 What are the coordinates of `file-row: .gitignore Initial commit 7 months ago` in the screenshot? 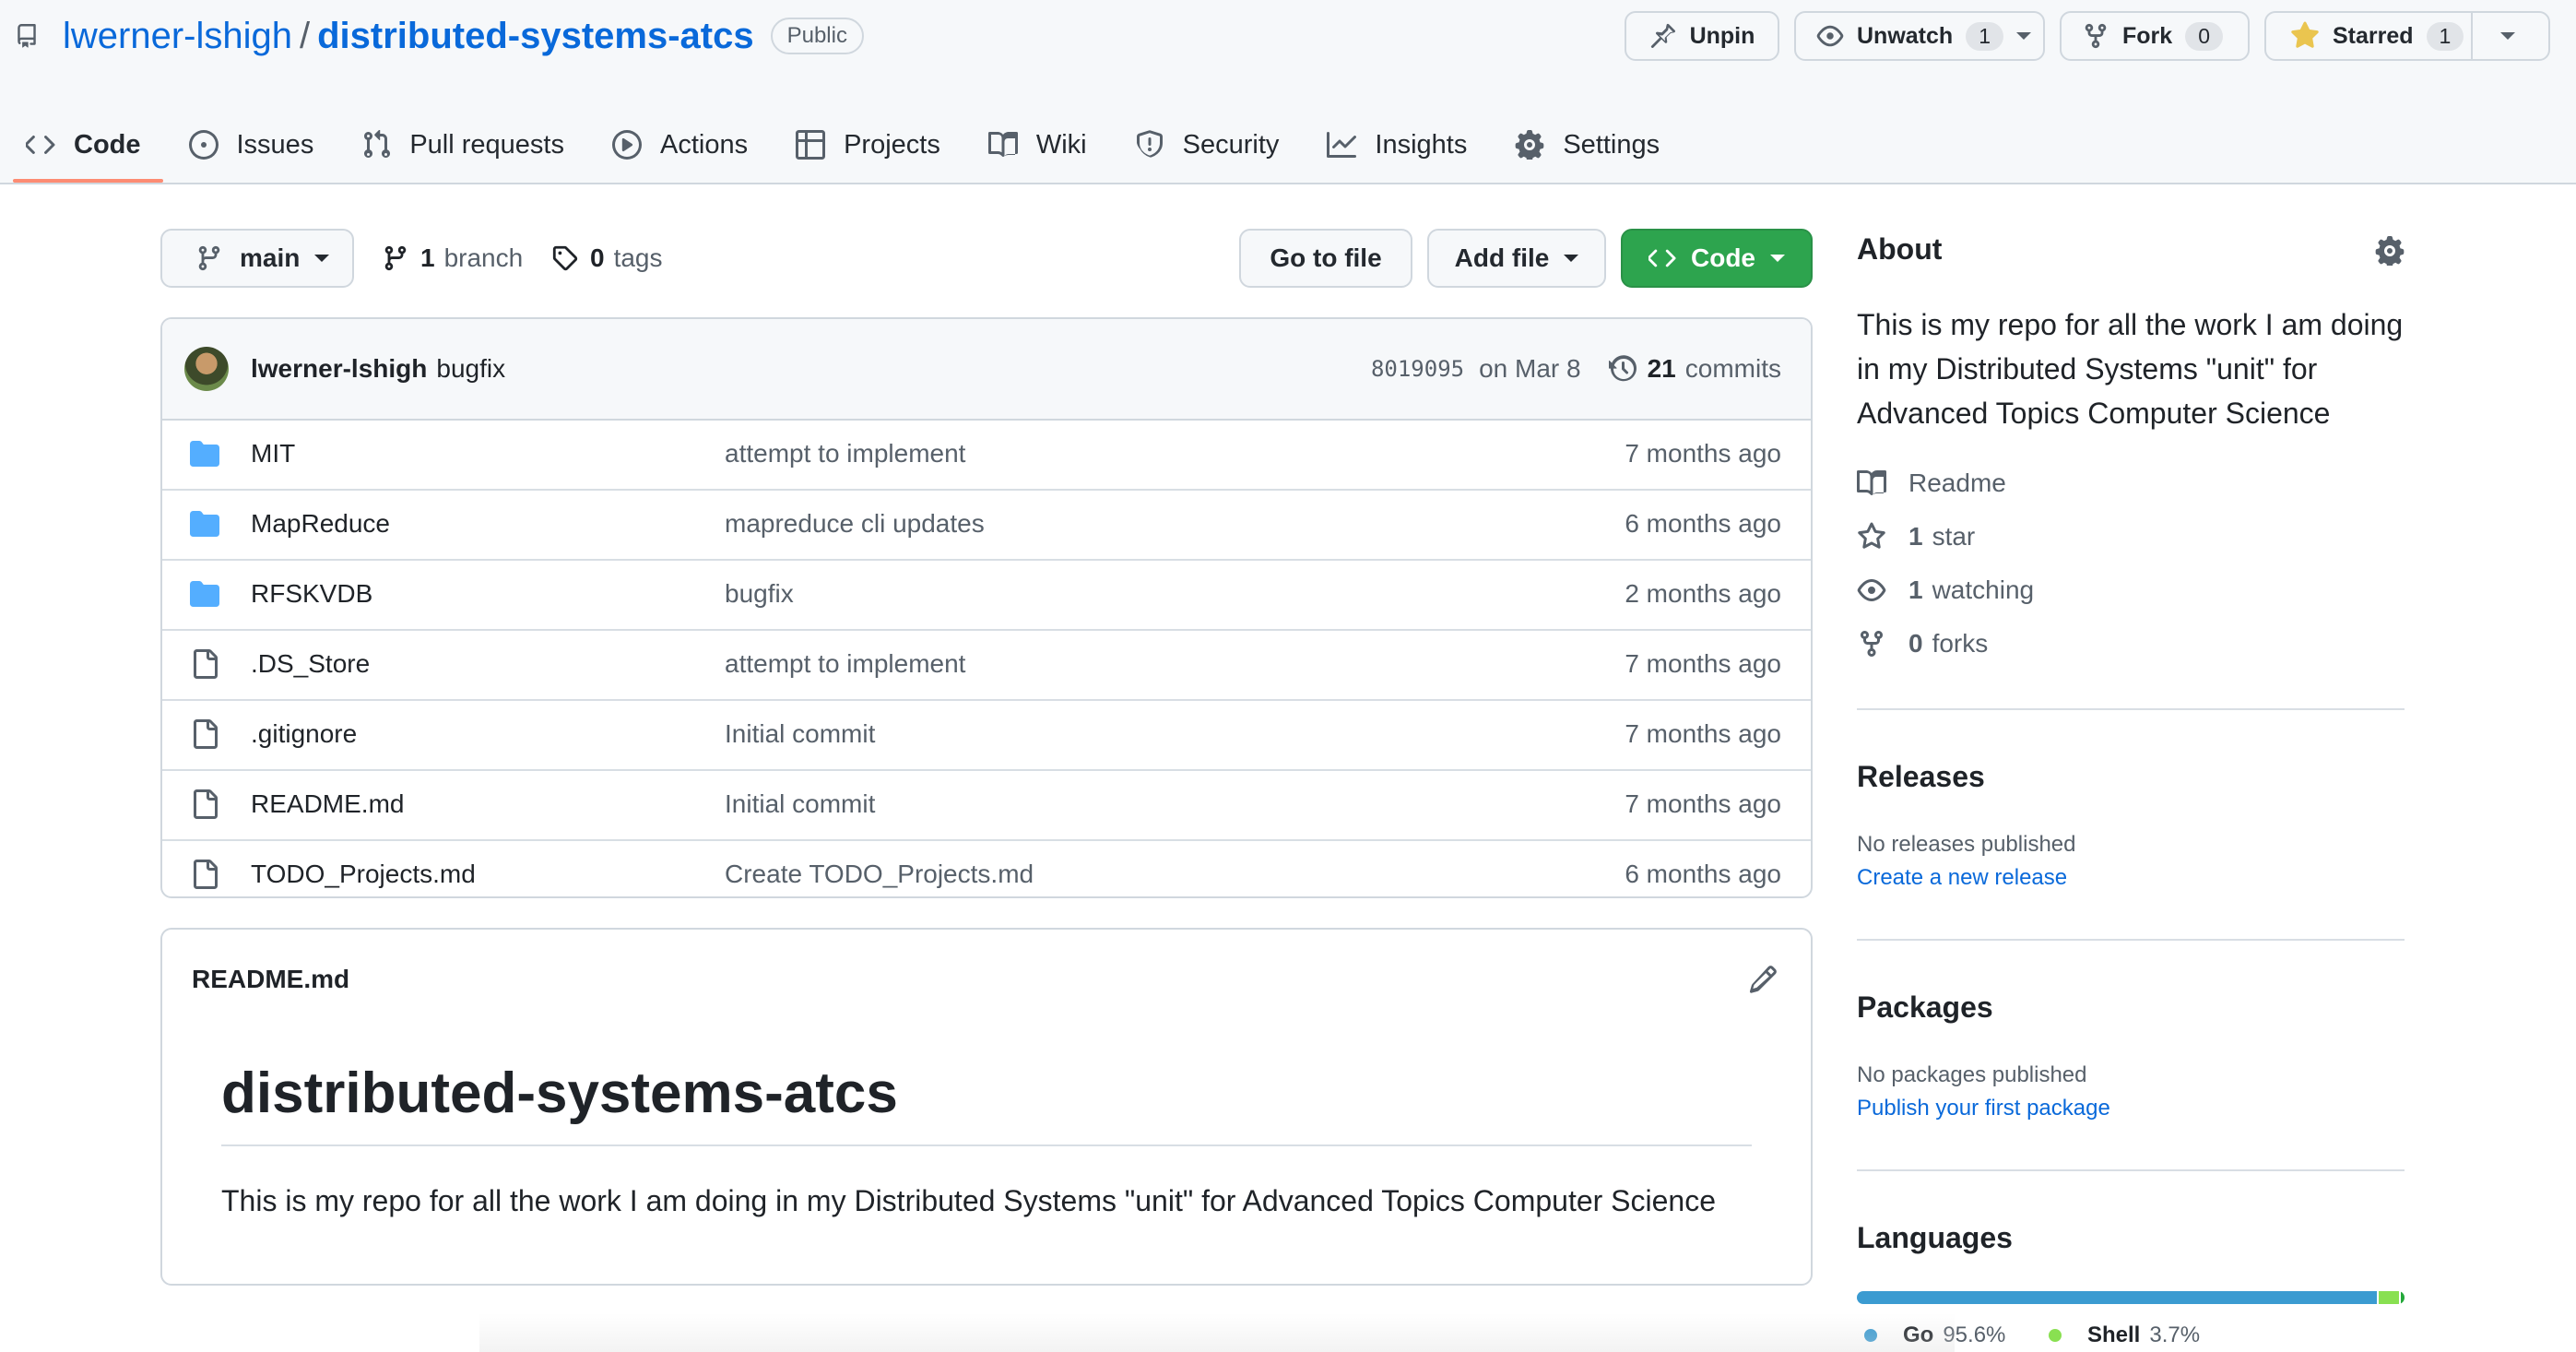 It's located at (986, 734).